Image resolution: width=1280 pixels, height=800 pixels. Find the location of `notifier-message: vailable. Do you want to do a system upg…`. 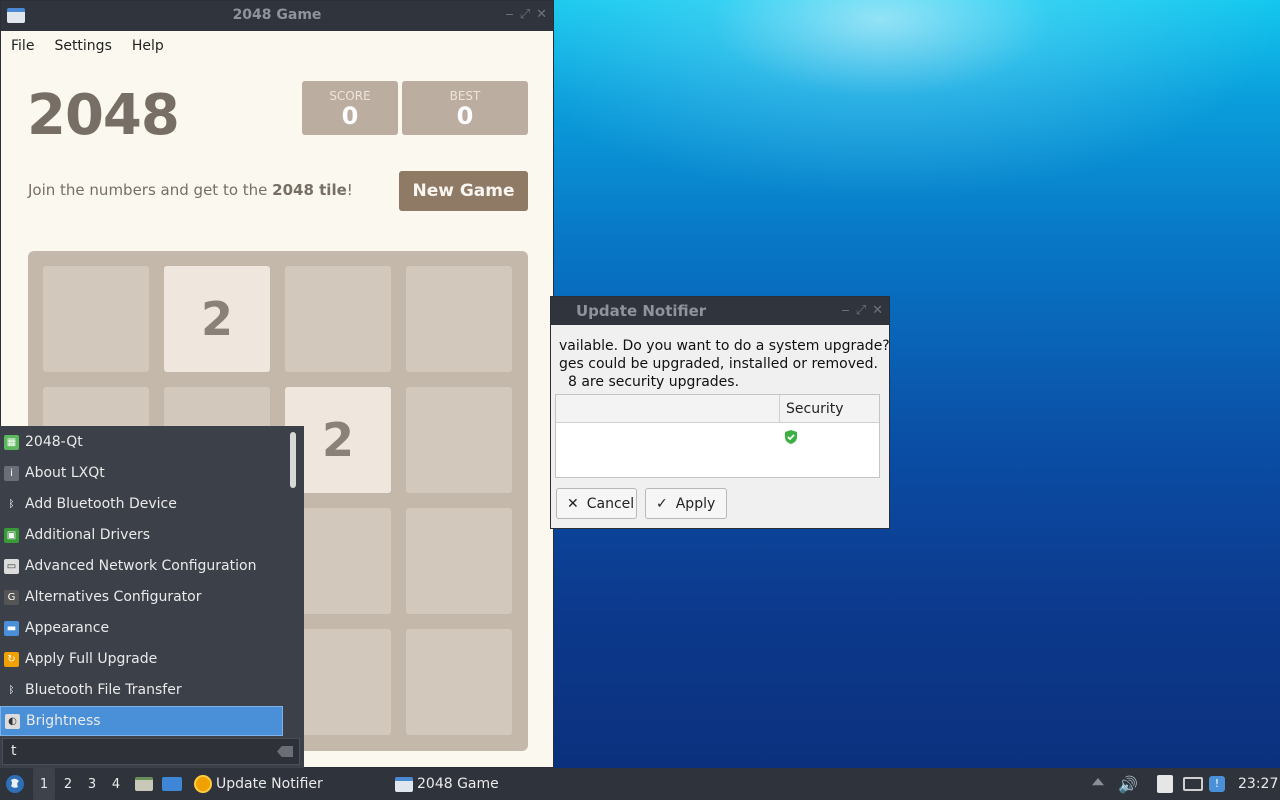

notifier-message: vailable. Do you want to do a system upg… is located at coordinates (724, 364).